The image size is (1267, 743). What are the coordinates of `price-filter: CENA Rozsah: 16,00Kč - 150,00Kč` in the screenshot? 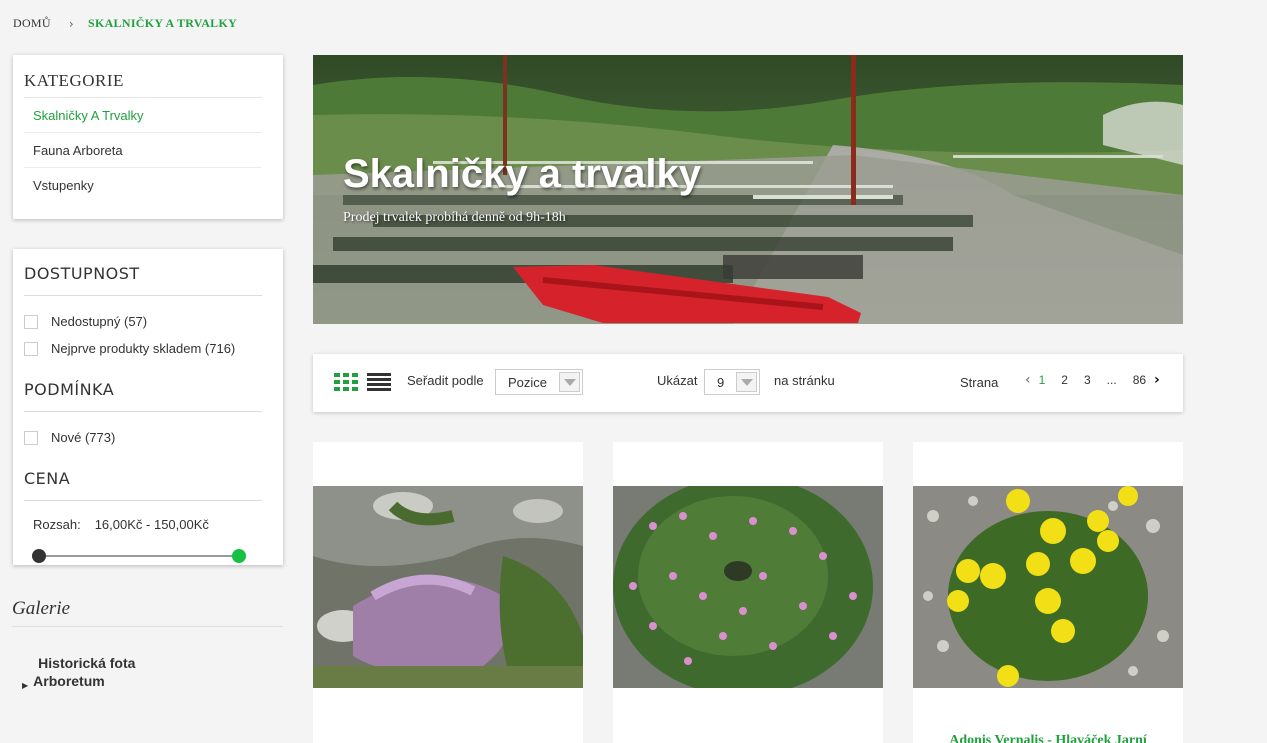 It's located at (143, 516).